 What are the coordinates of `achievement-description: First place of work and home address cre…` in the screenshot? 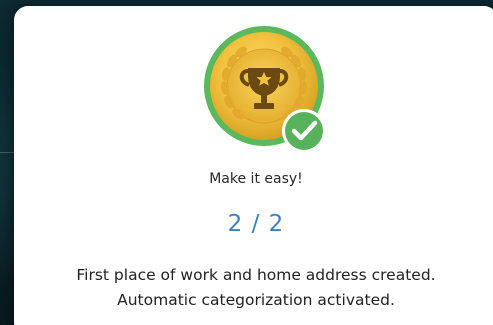 It's located at (253, 288).